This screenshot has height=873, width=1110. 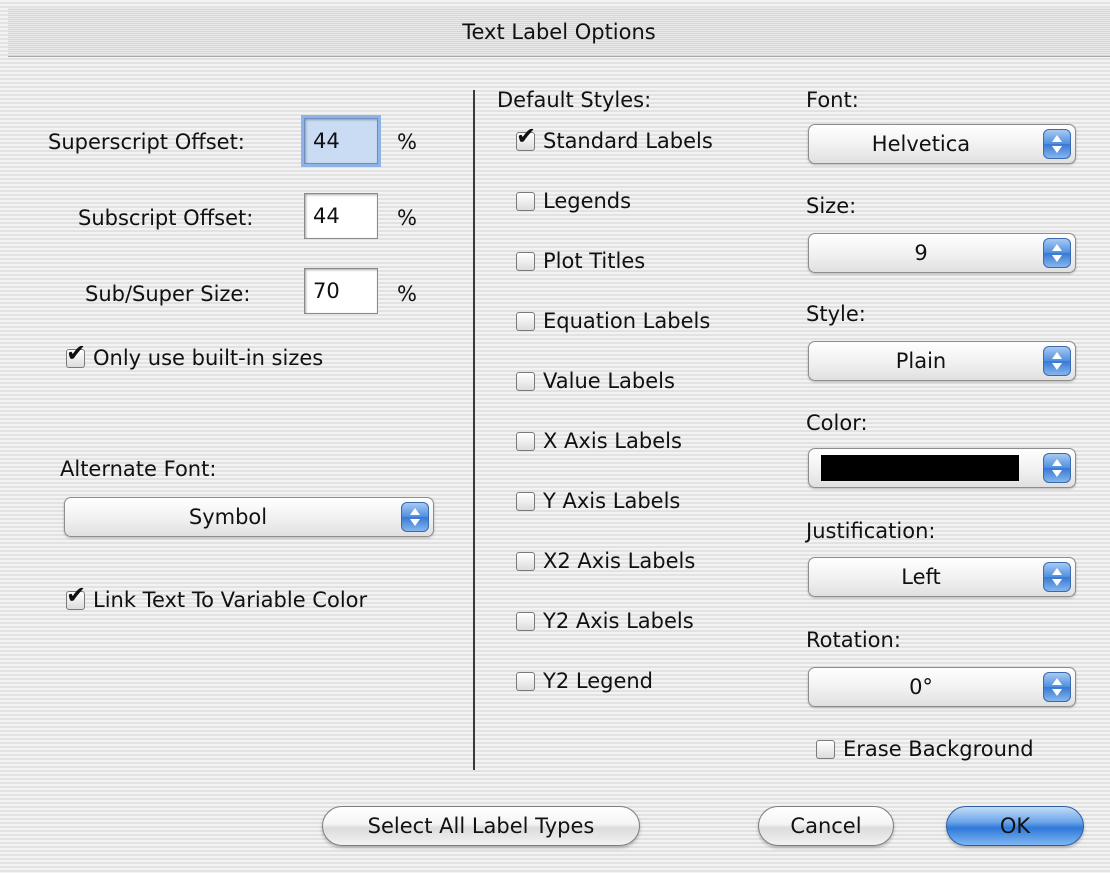 I want to click on erase-background-checkbox: ✔ Erase Background, so click(x=925, y=749).